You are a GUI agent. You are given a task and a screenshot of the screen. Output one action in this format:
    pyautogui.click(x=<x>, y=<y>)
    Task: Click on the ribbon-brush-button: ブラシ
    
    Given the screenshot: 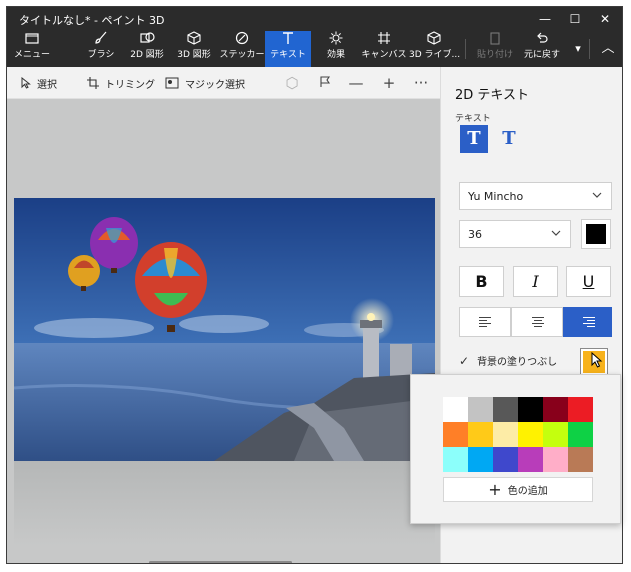 What is the action you would take?
    pyautogui.click(x=101, y=49)
    